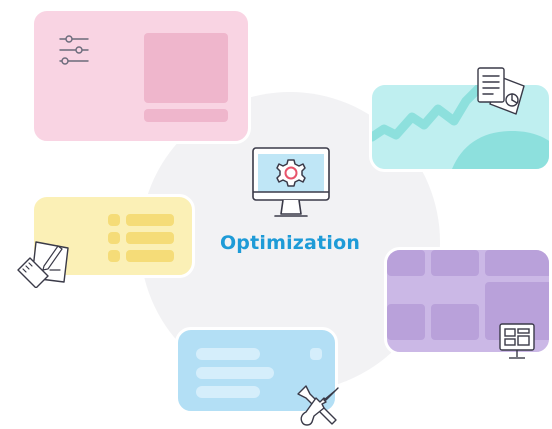  Describe the element at coordinates (43, 264) in the screenshot. I see `ruler-pencil-icon` at that location.